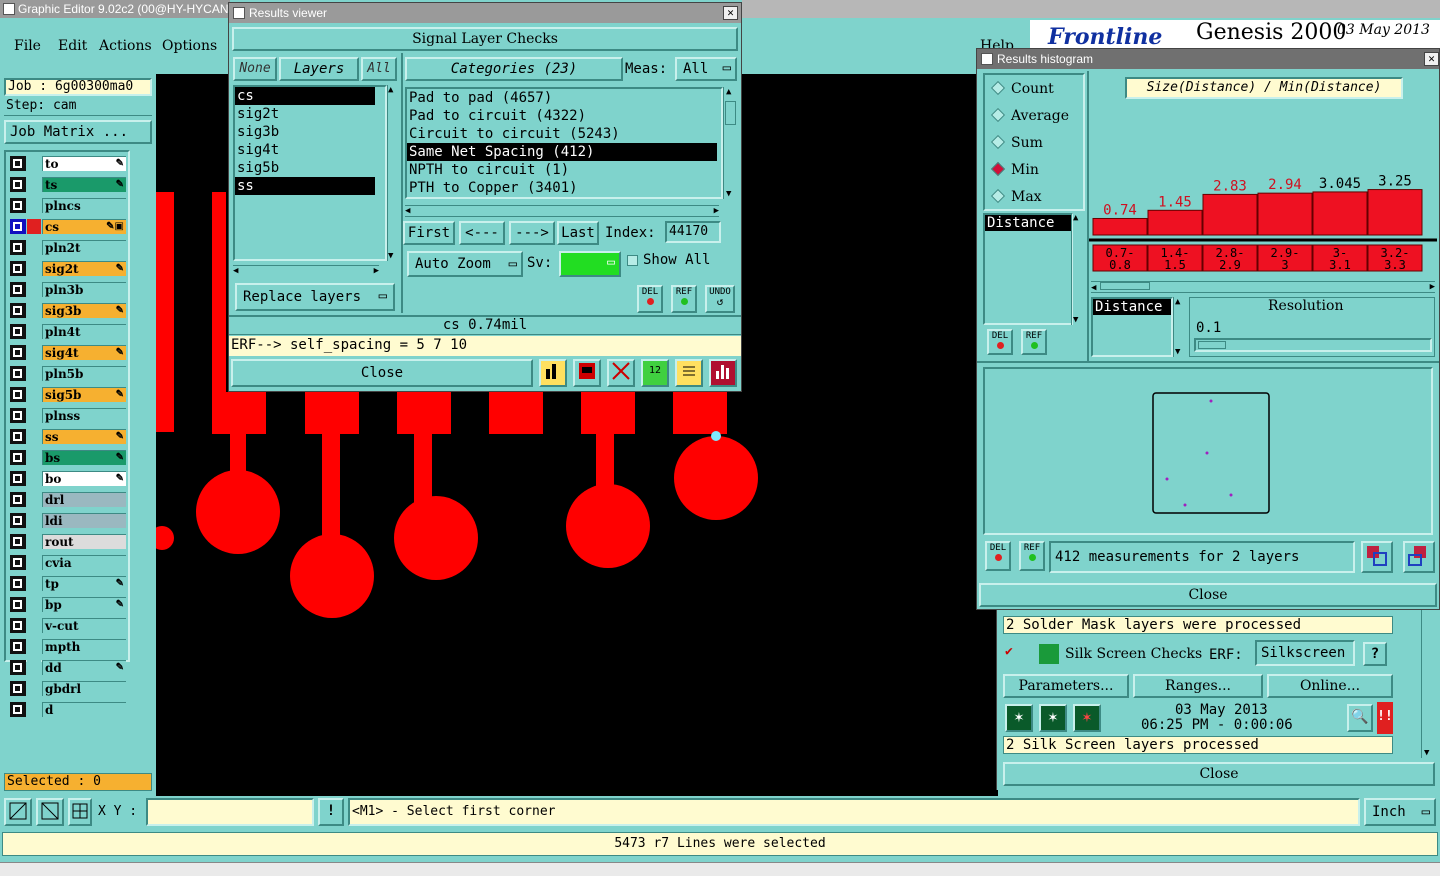 This screenshot has width=1440, height=876. What do you see at coordinates (1012, 651) in the screenshot?
I see `silk-check-toggle: ✔` at bounding box center [1012, 651].